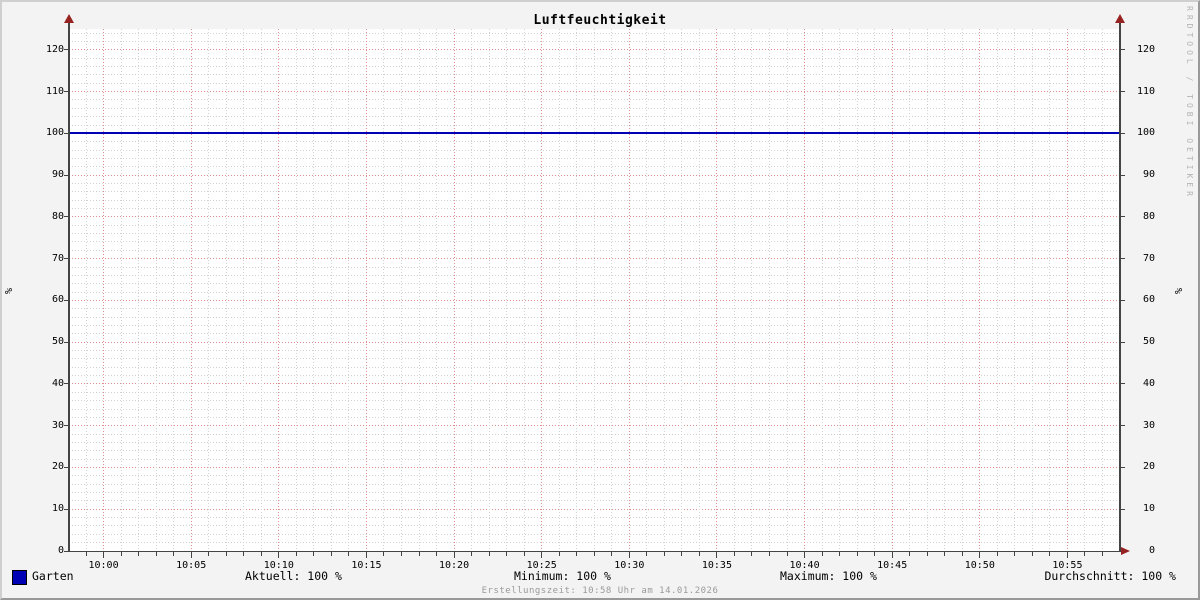 Image resolution: width=1200 pixels, height=600 pixels. What do you see at coordinates (1120, 18) in the screenshot?
I see `y-axis-right-arrow-icon` at bounding box center [1120, 18].